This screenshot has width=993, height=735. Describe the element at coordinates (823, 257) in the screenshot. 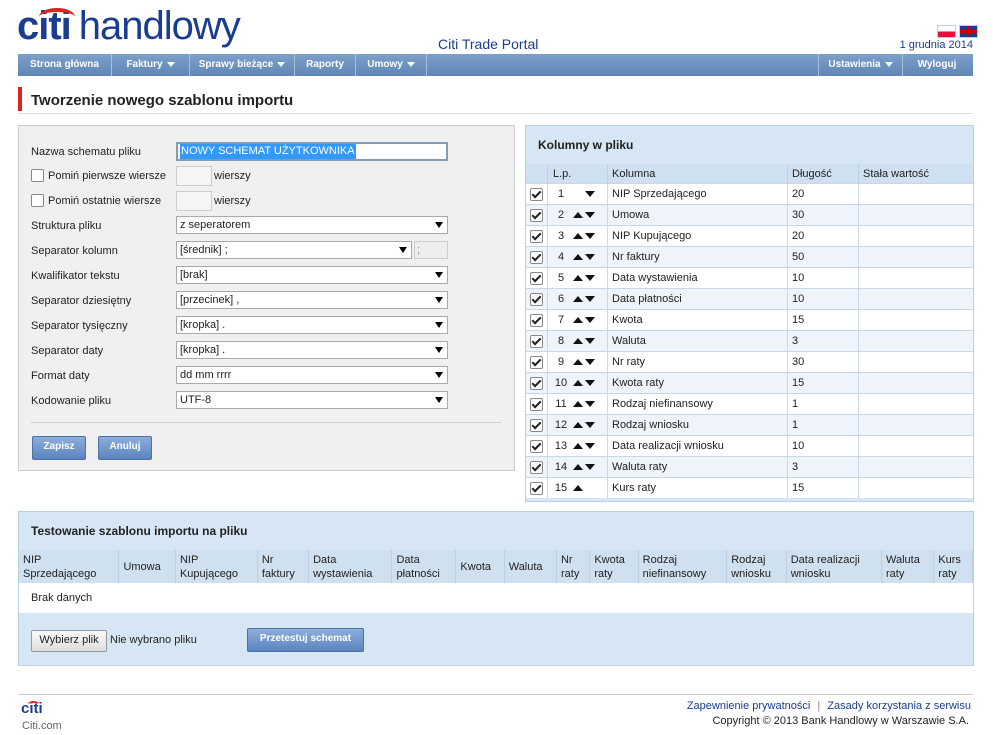

I see `column-length: 50` at that location.